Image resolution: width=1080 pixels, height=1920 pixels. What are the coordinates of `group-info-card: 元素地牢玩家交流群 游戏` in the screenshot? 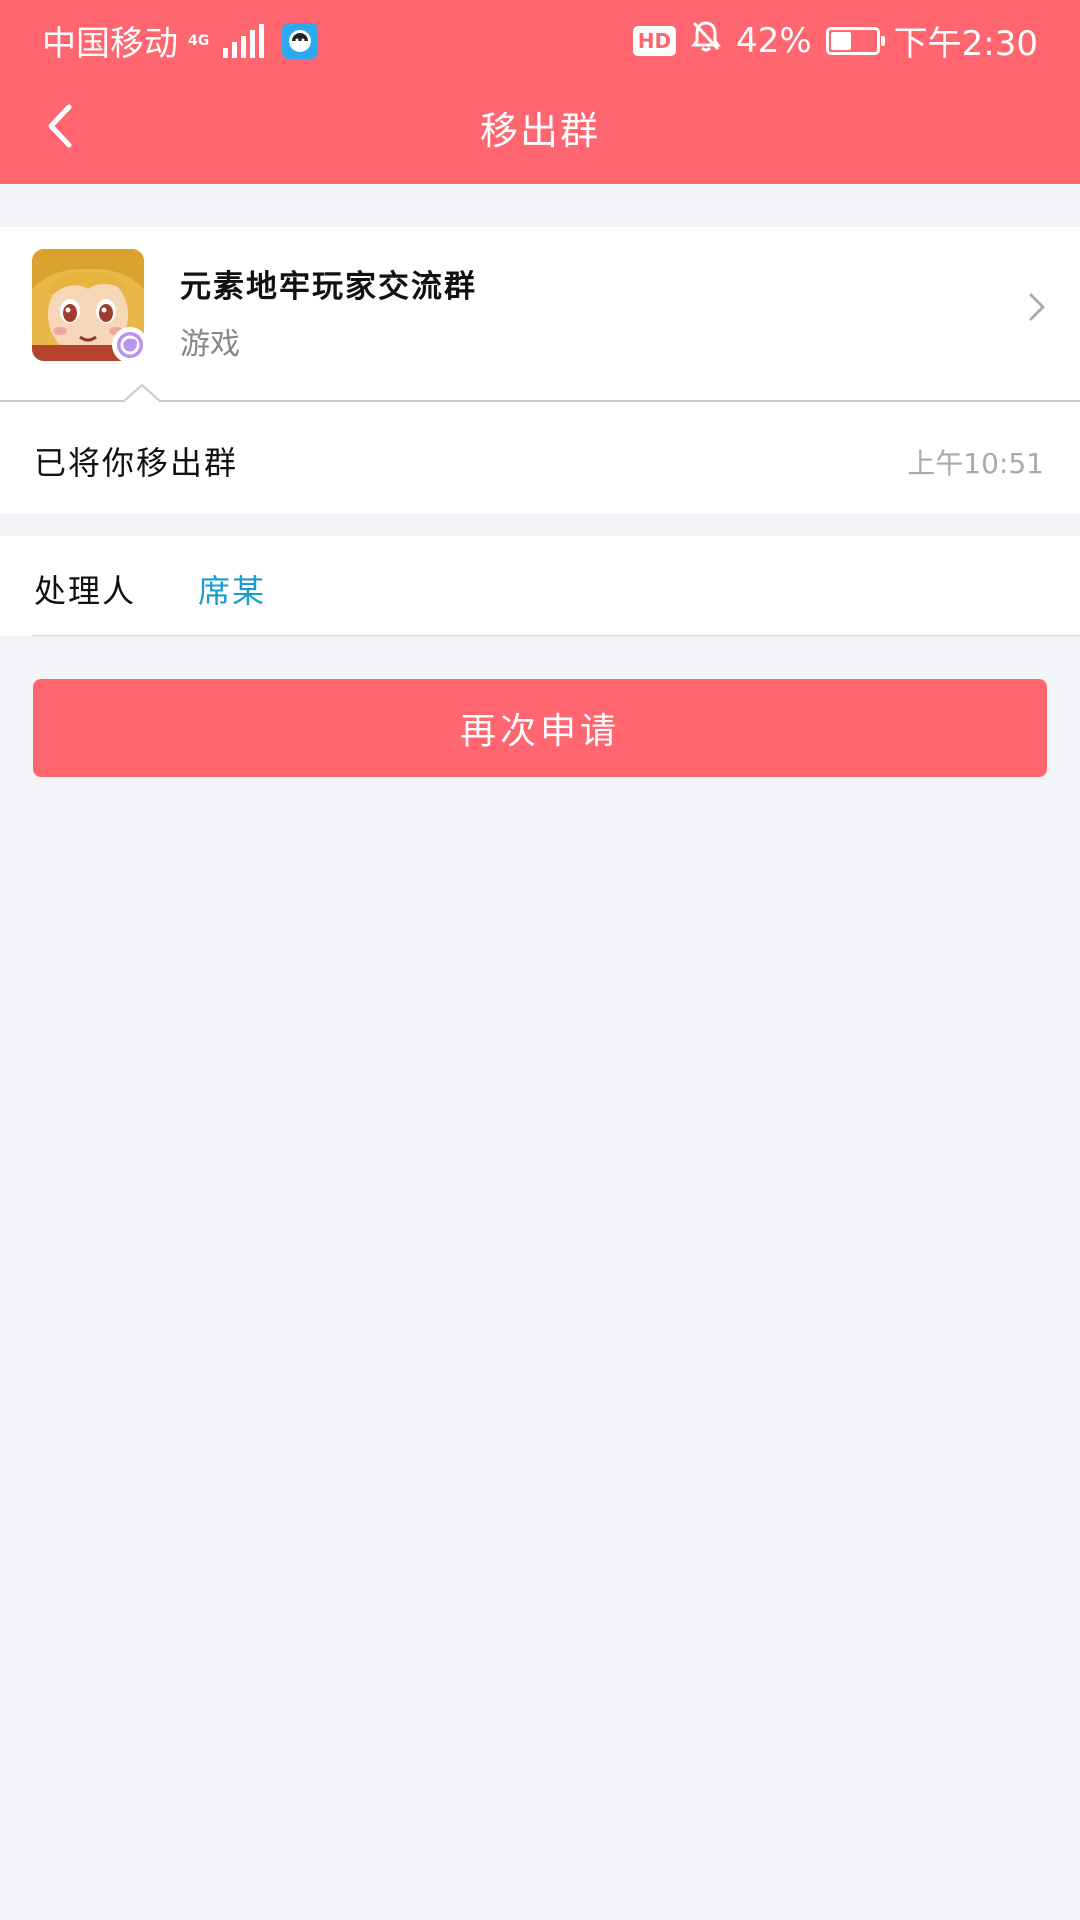 It's located at (540, 315).